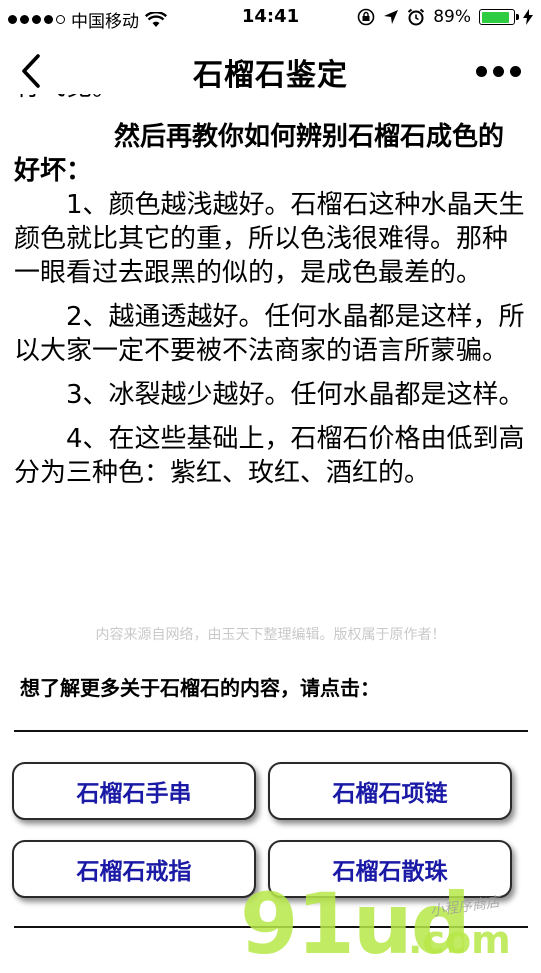 The width and height of the screenshot is (541, 973). I want to click on links-prompt: 想了解更多关于石榴石的内容，请点击：, so click(200, 688).